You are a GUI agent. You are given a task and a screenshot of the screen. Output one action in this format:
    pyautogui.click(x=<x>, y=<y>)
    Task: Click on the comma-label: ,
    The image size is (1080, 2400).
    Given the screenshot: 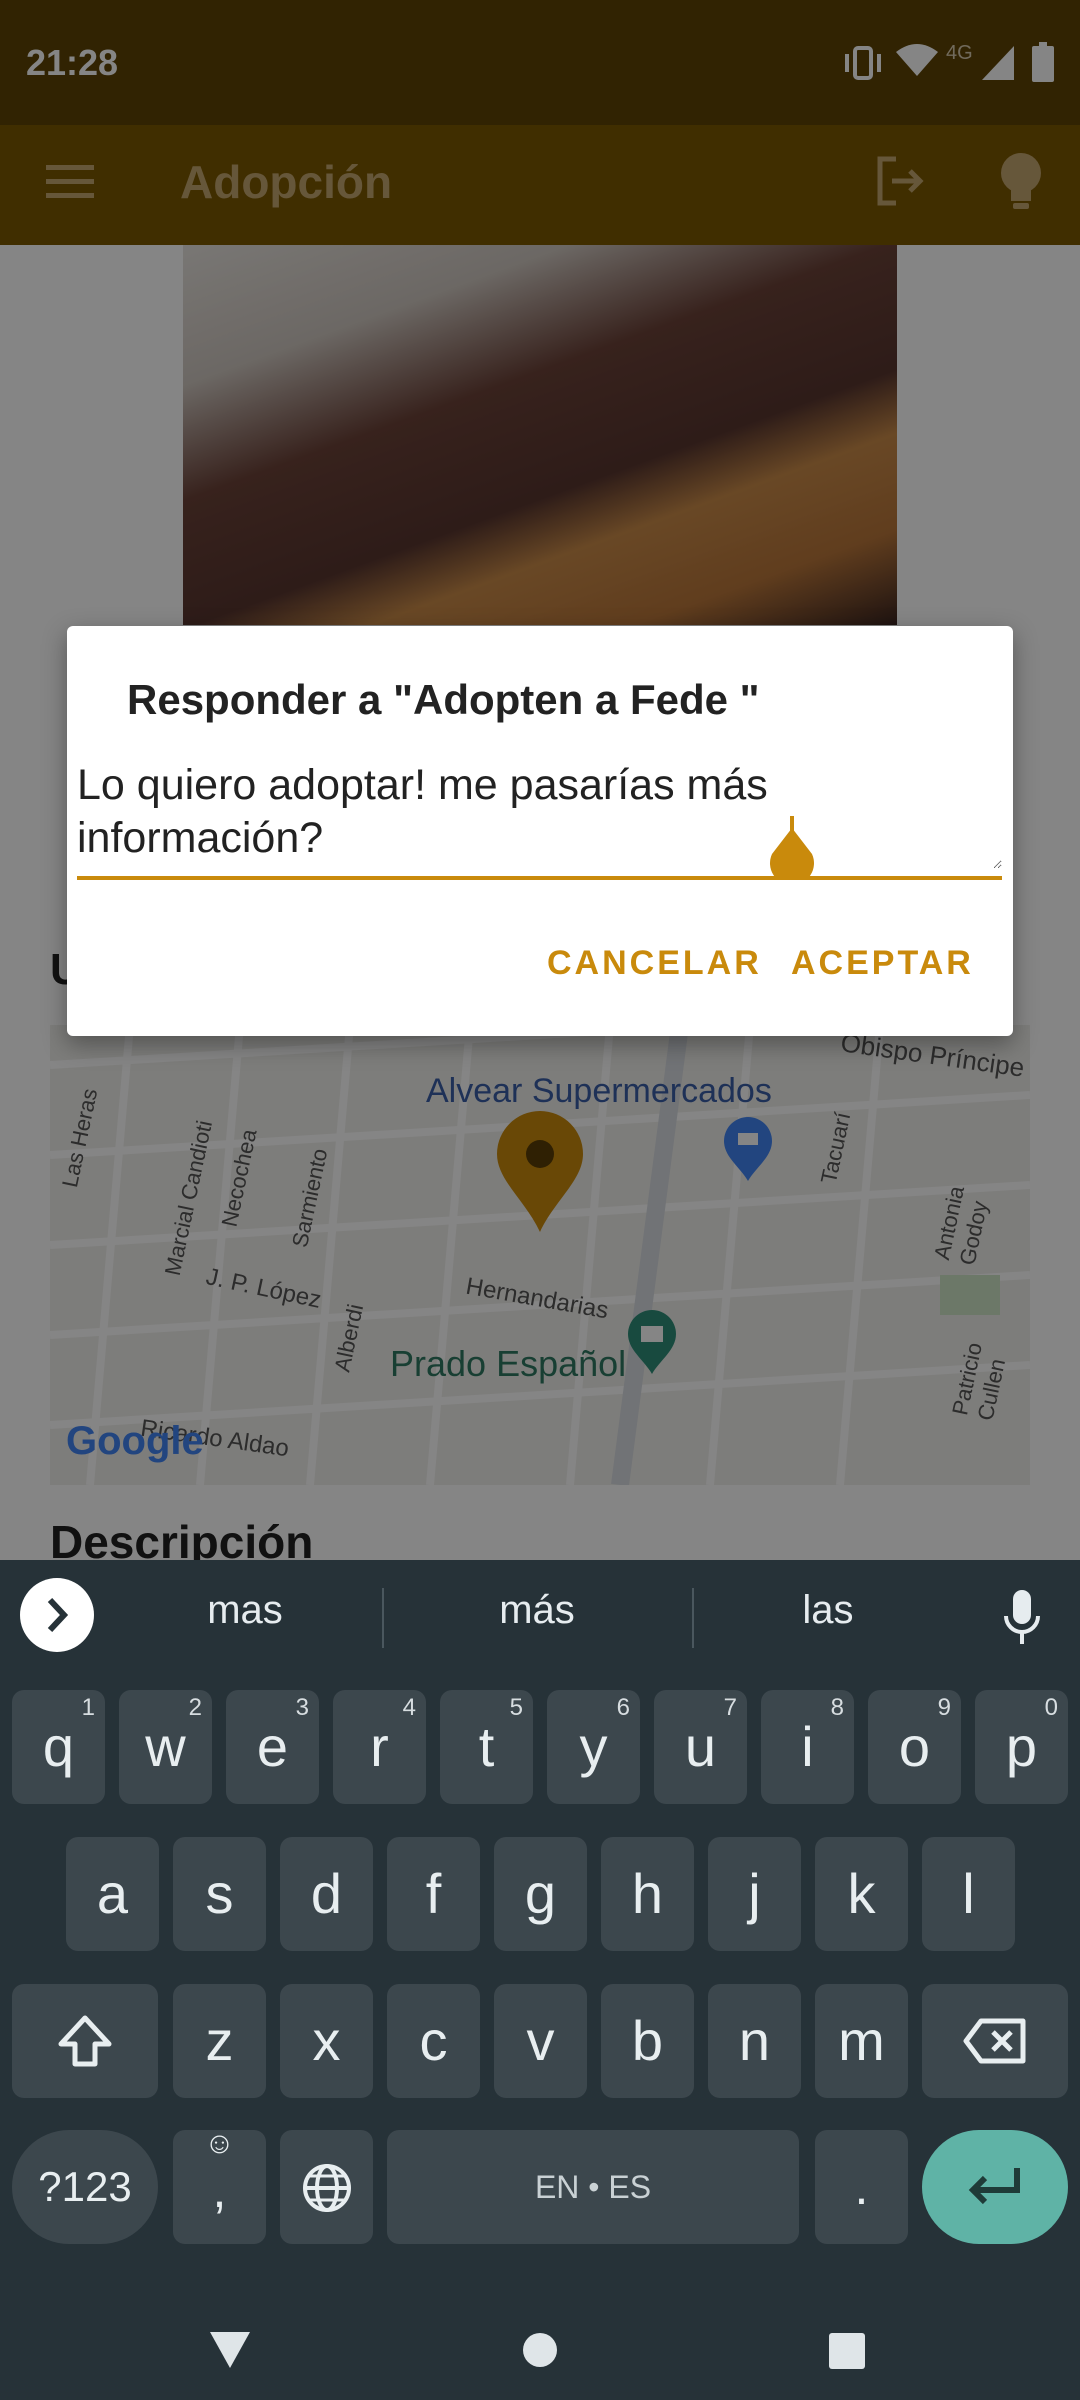 What is the action you would take?
    pyautogui.click(x=219, y=2190)
    